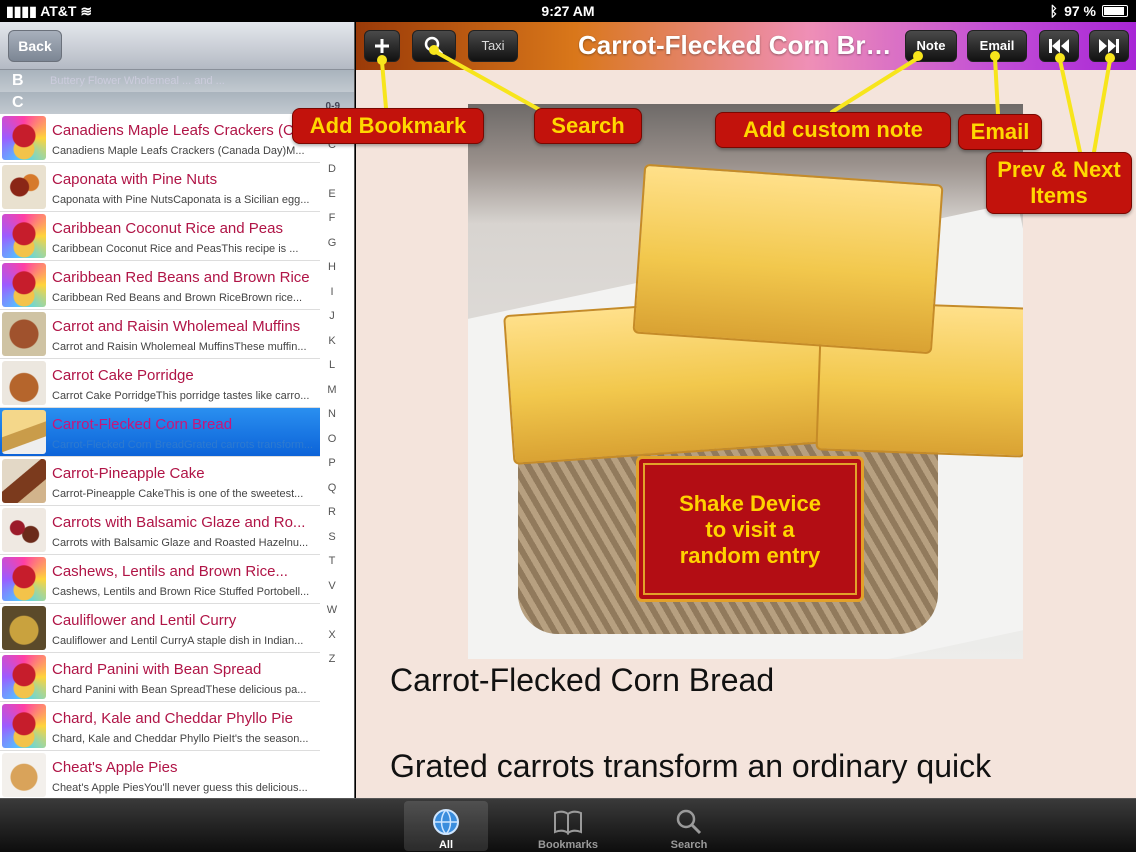 The image size is (1136, 852). I want to click on list-item-title: Chard, Kale and Cheddar Phyllo Pie, so click(172, 718).